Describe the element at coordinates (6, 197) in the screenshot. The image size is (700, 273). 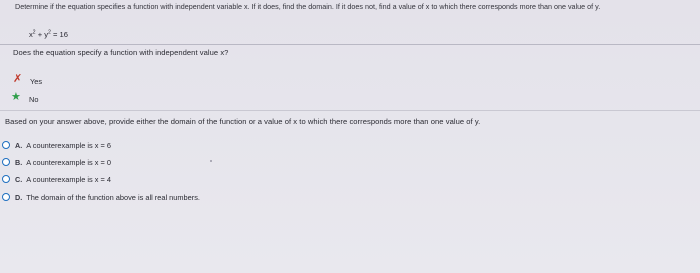
I see `option-d-radio` at that location.